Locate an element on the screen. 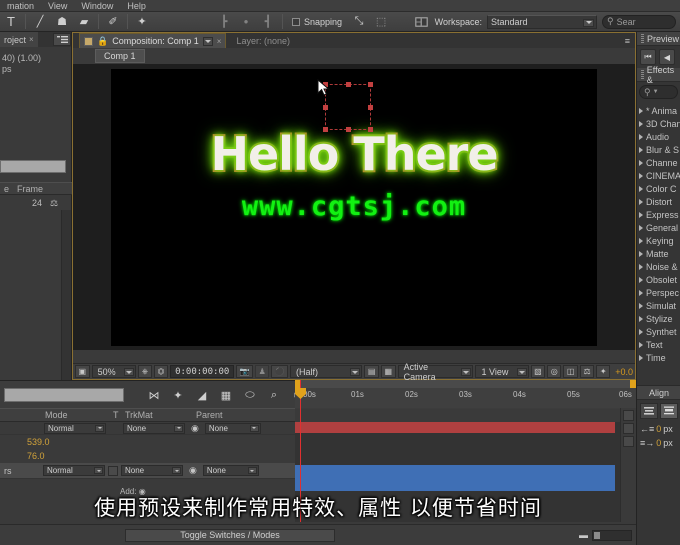 This screenshot has width=680, height=545. timeline-link-button: ◫ is located at coordinates (570, 371).